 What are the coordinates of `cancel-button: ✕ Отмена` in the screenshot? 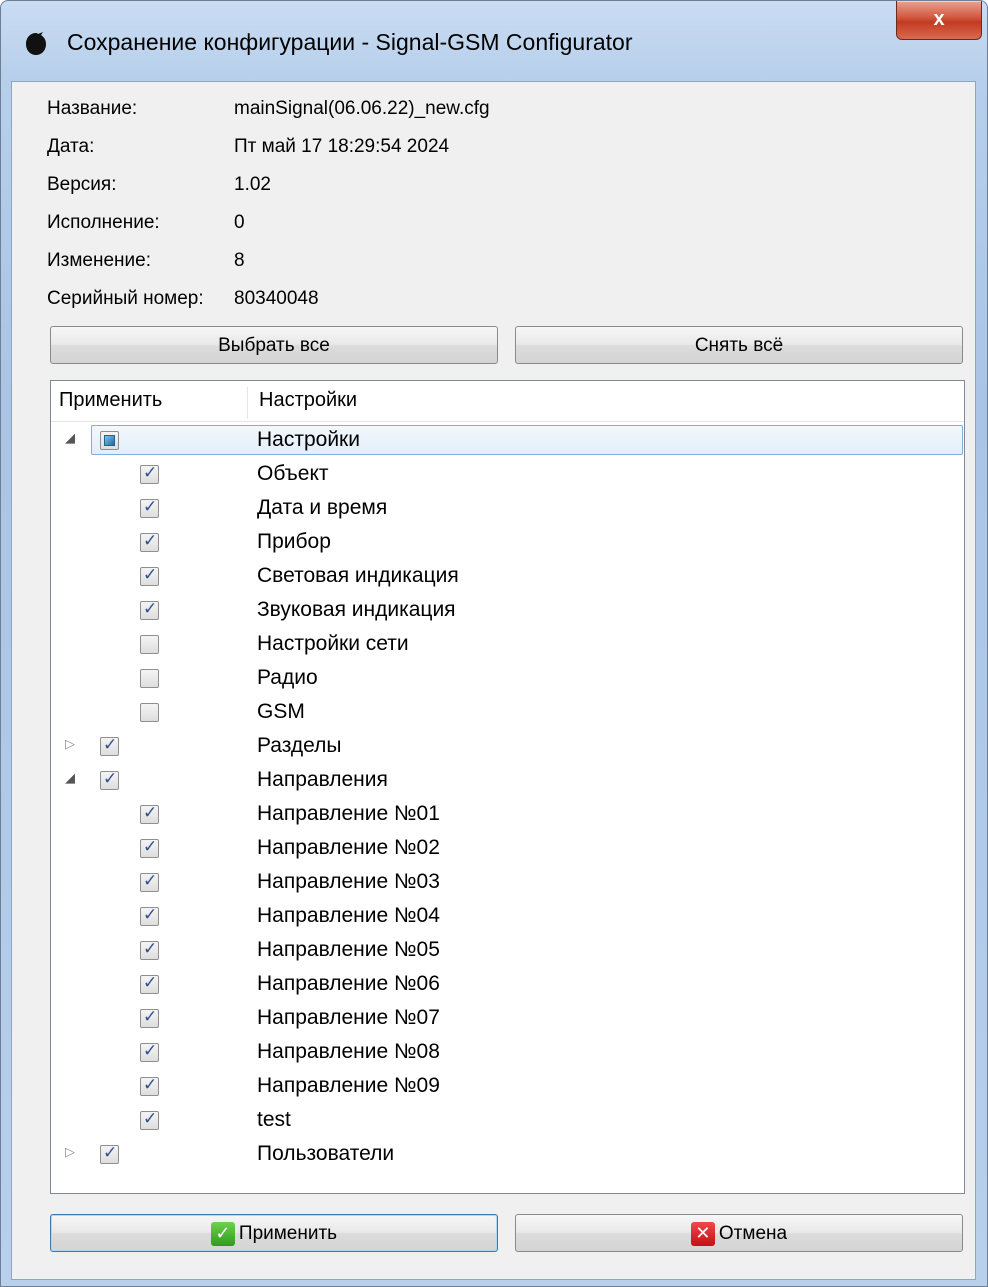 It's located at (739, 1233).